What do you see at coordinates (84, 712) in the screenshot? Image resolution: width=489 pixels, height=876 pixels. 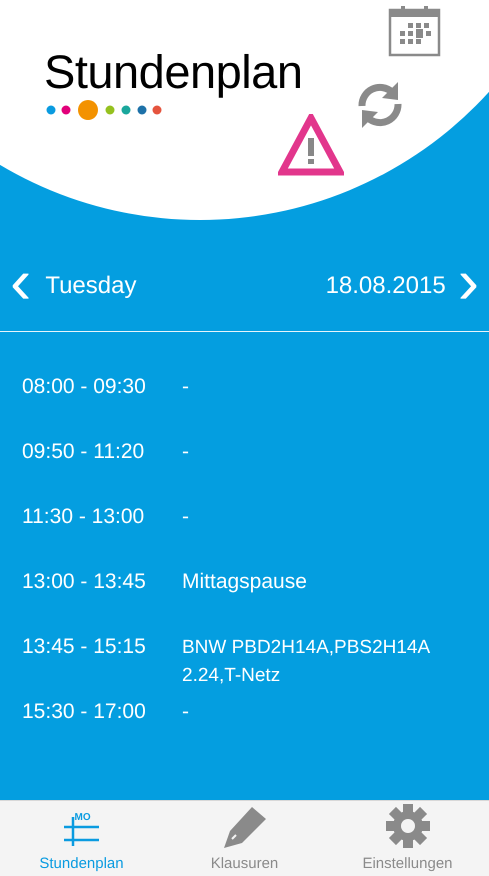 I see `lesson-time: 15:30 - 17:00` at bounding box center [84, 712].